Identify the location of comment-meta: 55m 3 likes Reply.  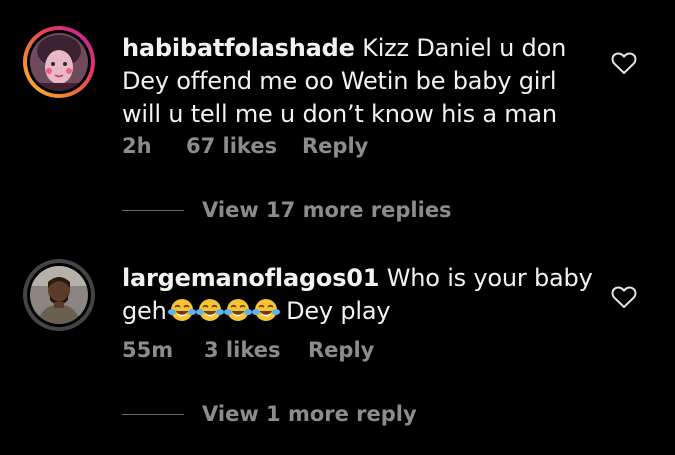
(248, 350).